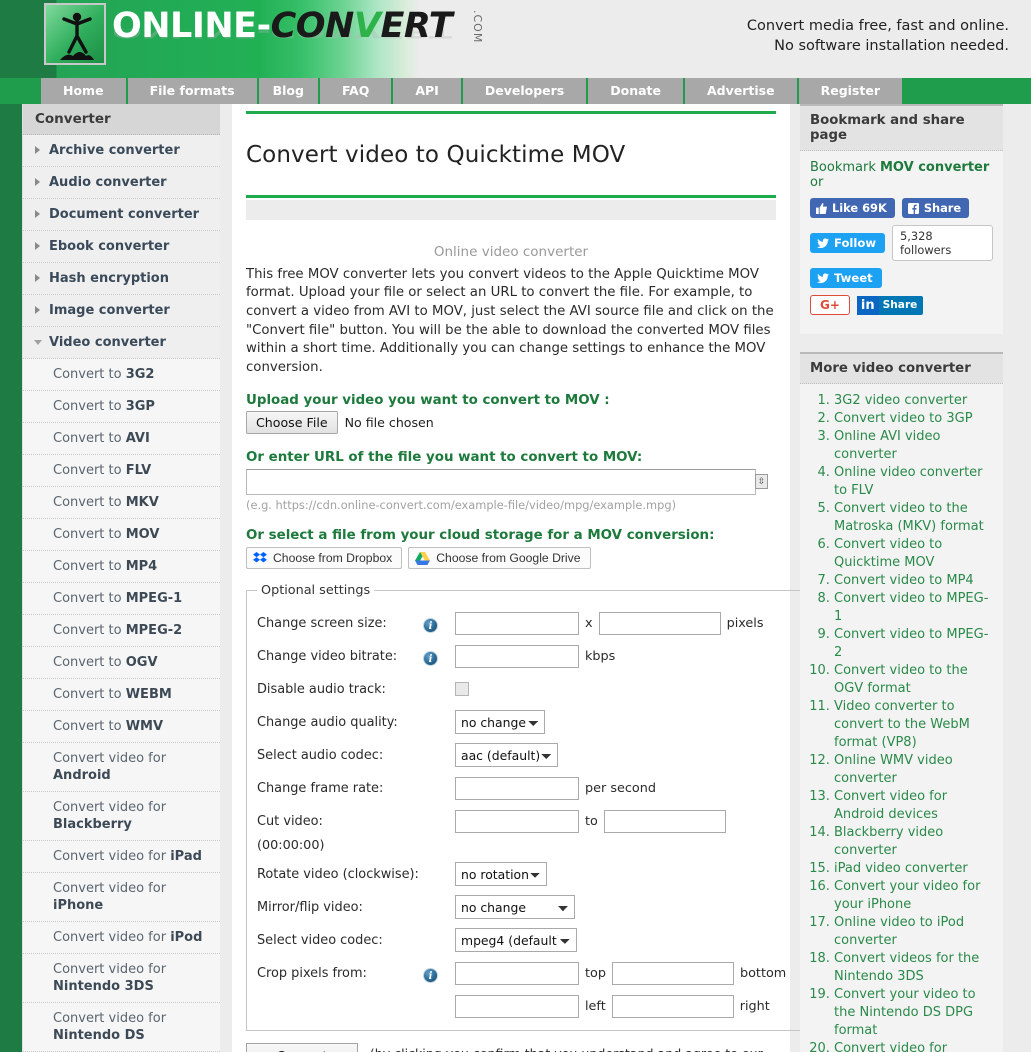 Image resolution: width=1031 pixels, height=1052 pixels. What do you see at coordinates (846, 278) in the screenshot?
I see `twitter-tweet-button: Tweet` at bounding box center [846, 278].